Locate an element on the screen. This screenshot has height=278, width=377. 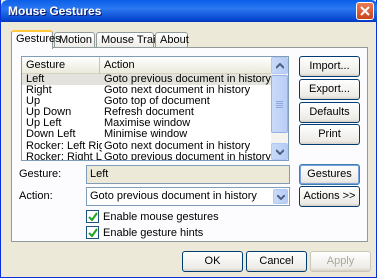
tab-mouse-trails: Mouse Trails is located at coordinates (129, 40).